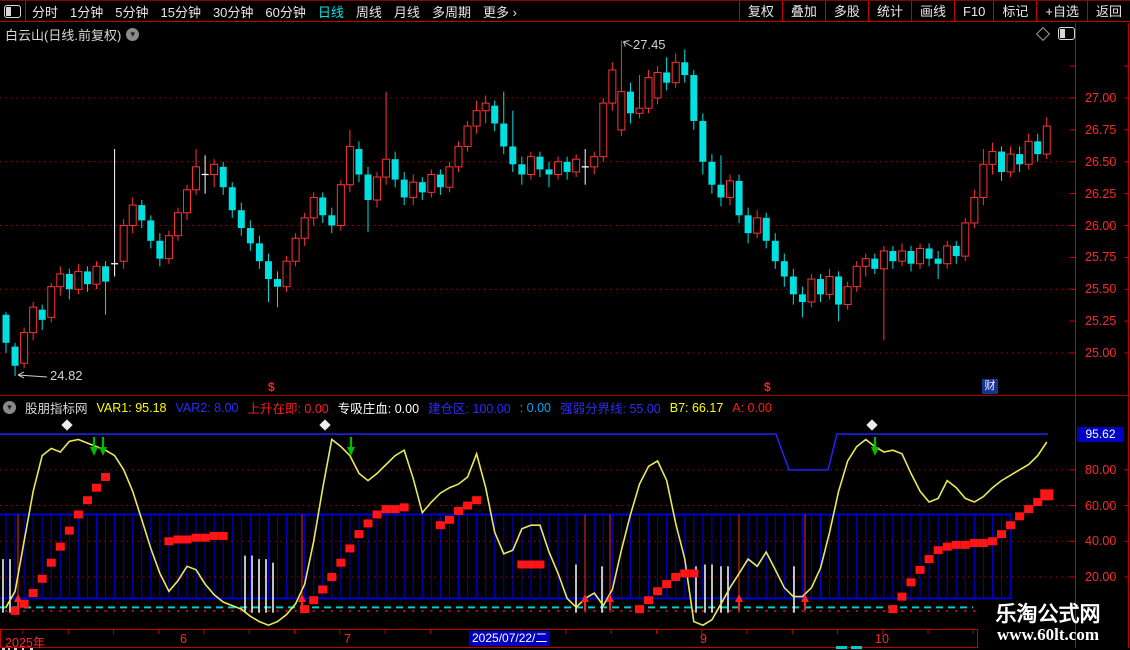 Image resolution: width=1130 pixels, height=650 pixels. I want to click on toolbar-button-5: F10, so click(973, 11).